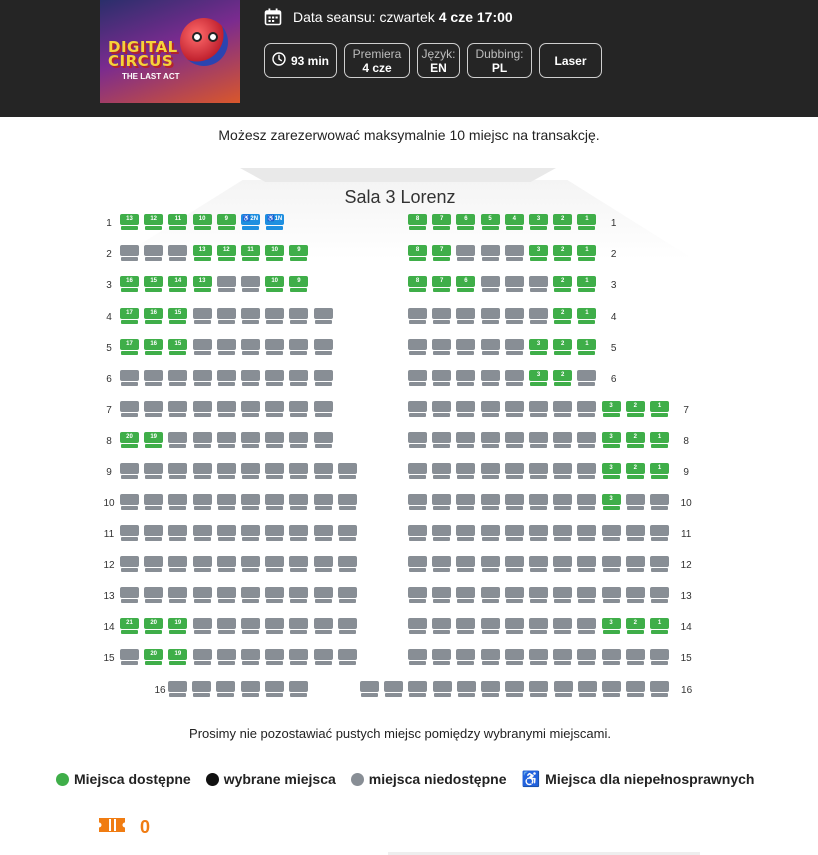 The image size is (818, 855). What do you see at coordinates (109, 534) in the screenshot?
I see `row-label: 11` at bounding box center [109, 534].